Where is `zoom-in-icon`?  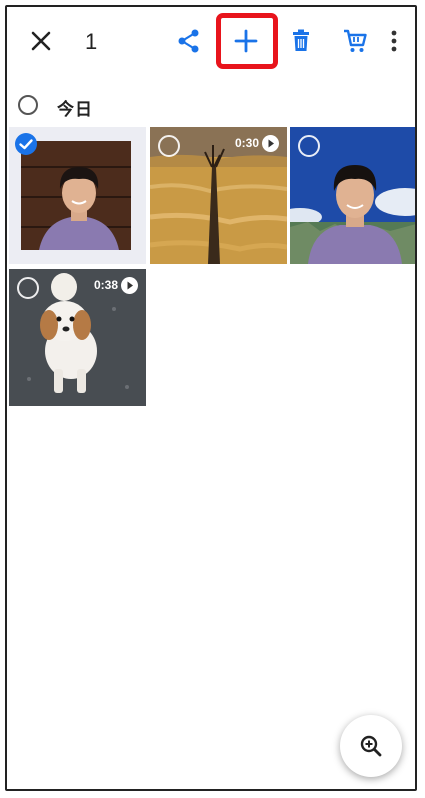 zoom-in-icon is located at coordinates (371, 746).